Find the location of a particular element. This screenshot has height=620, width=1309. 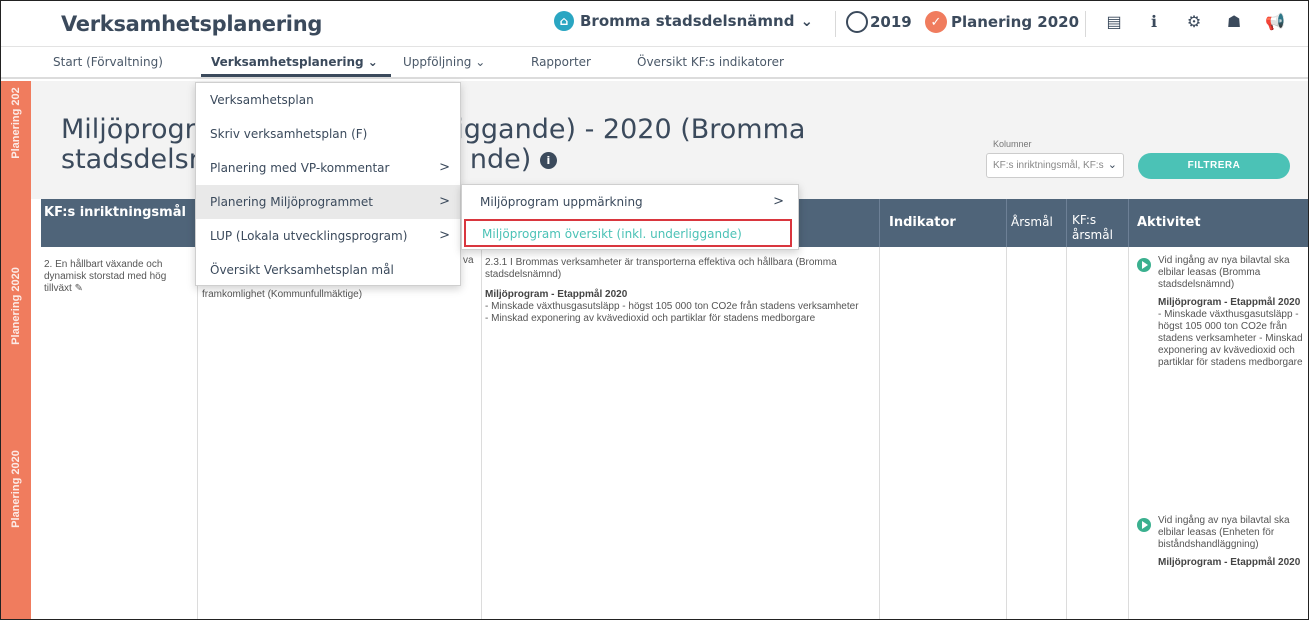

plan-2020-label: Planering 2020 is located at coordinates (1015, 22).